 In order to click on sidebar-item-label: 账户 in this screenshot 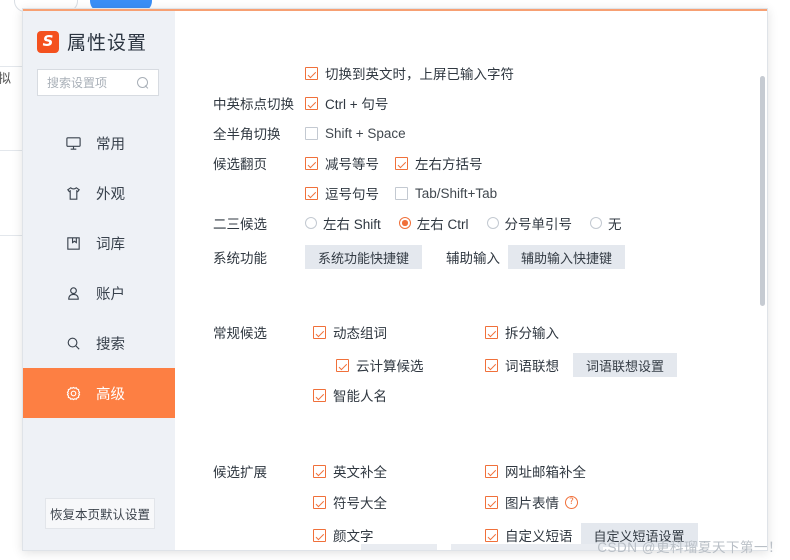, I will do `click(110, 294)`.